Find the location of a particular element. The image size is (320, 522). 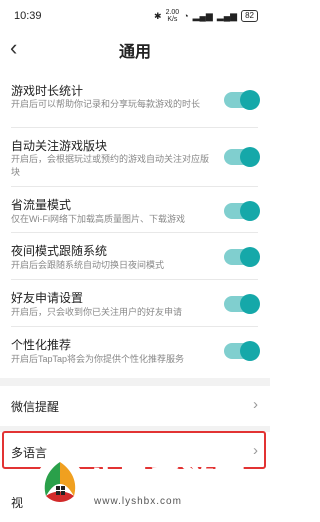

setting-desc: 开启后会跟随系统自动切换日夜间模式 is located at coordinates (88, 265).